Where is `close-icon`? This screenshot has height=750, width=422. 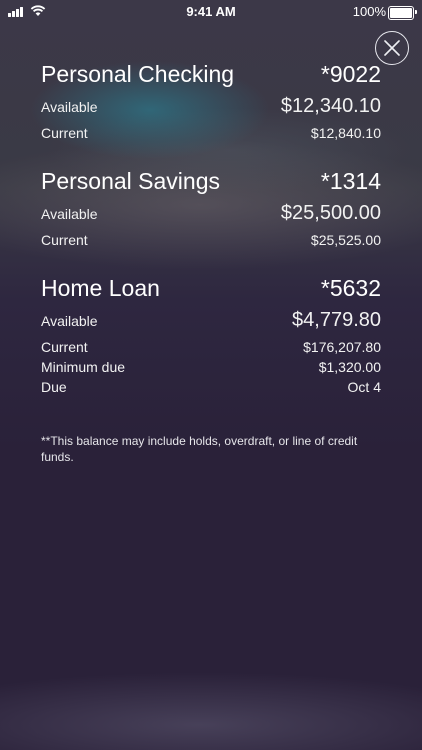 close-icon is located at coordinates (392, 48).